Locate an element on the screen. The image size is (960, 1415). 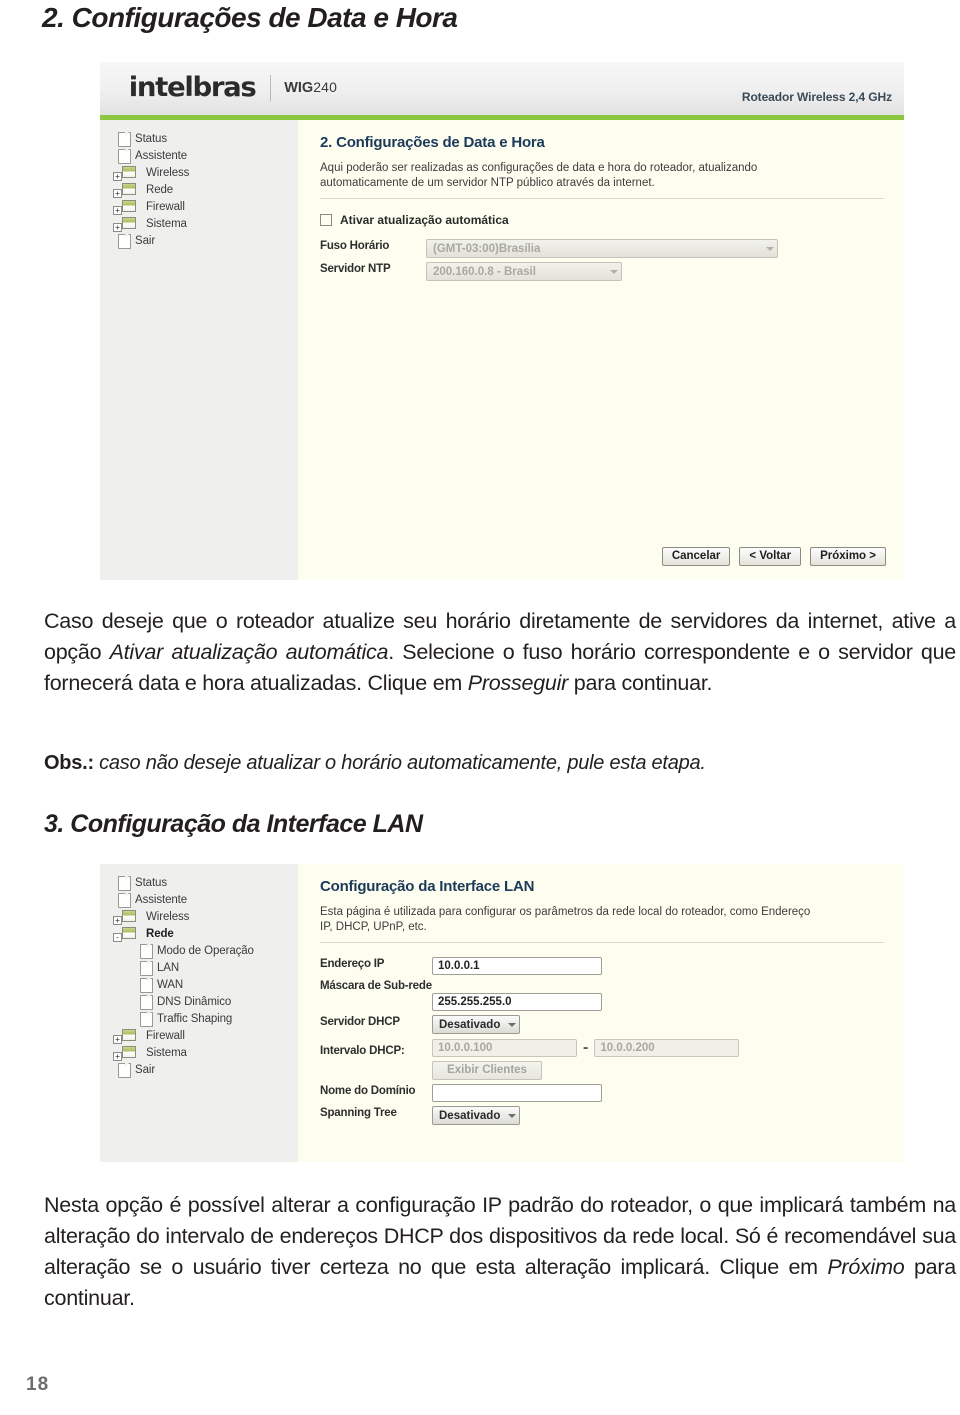
sidebar-item-rede: + Rede is located at coordinates (205, 189).